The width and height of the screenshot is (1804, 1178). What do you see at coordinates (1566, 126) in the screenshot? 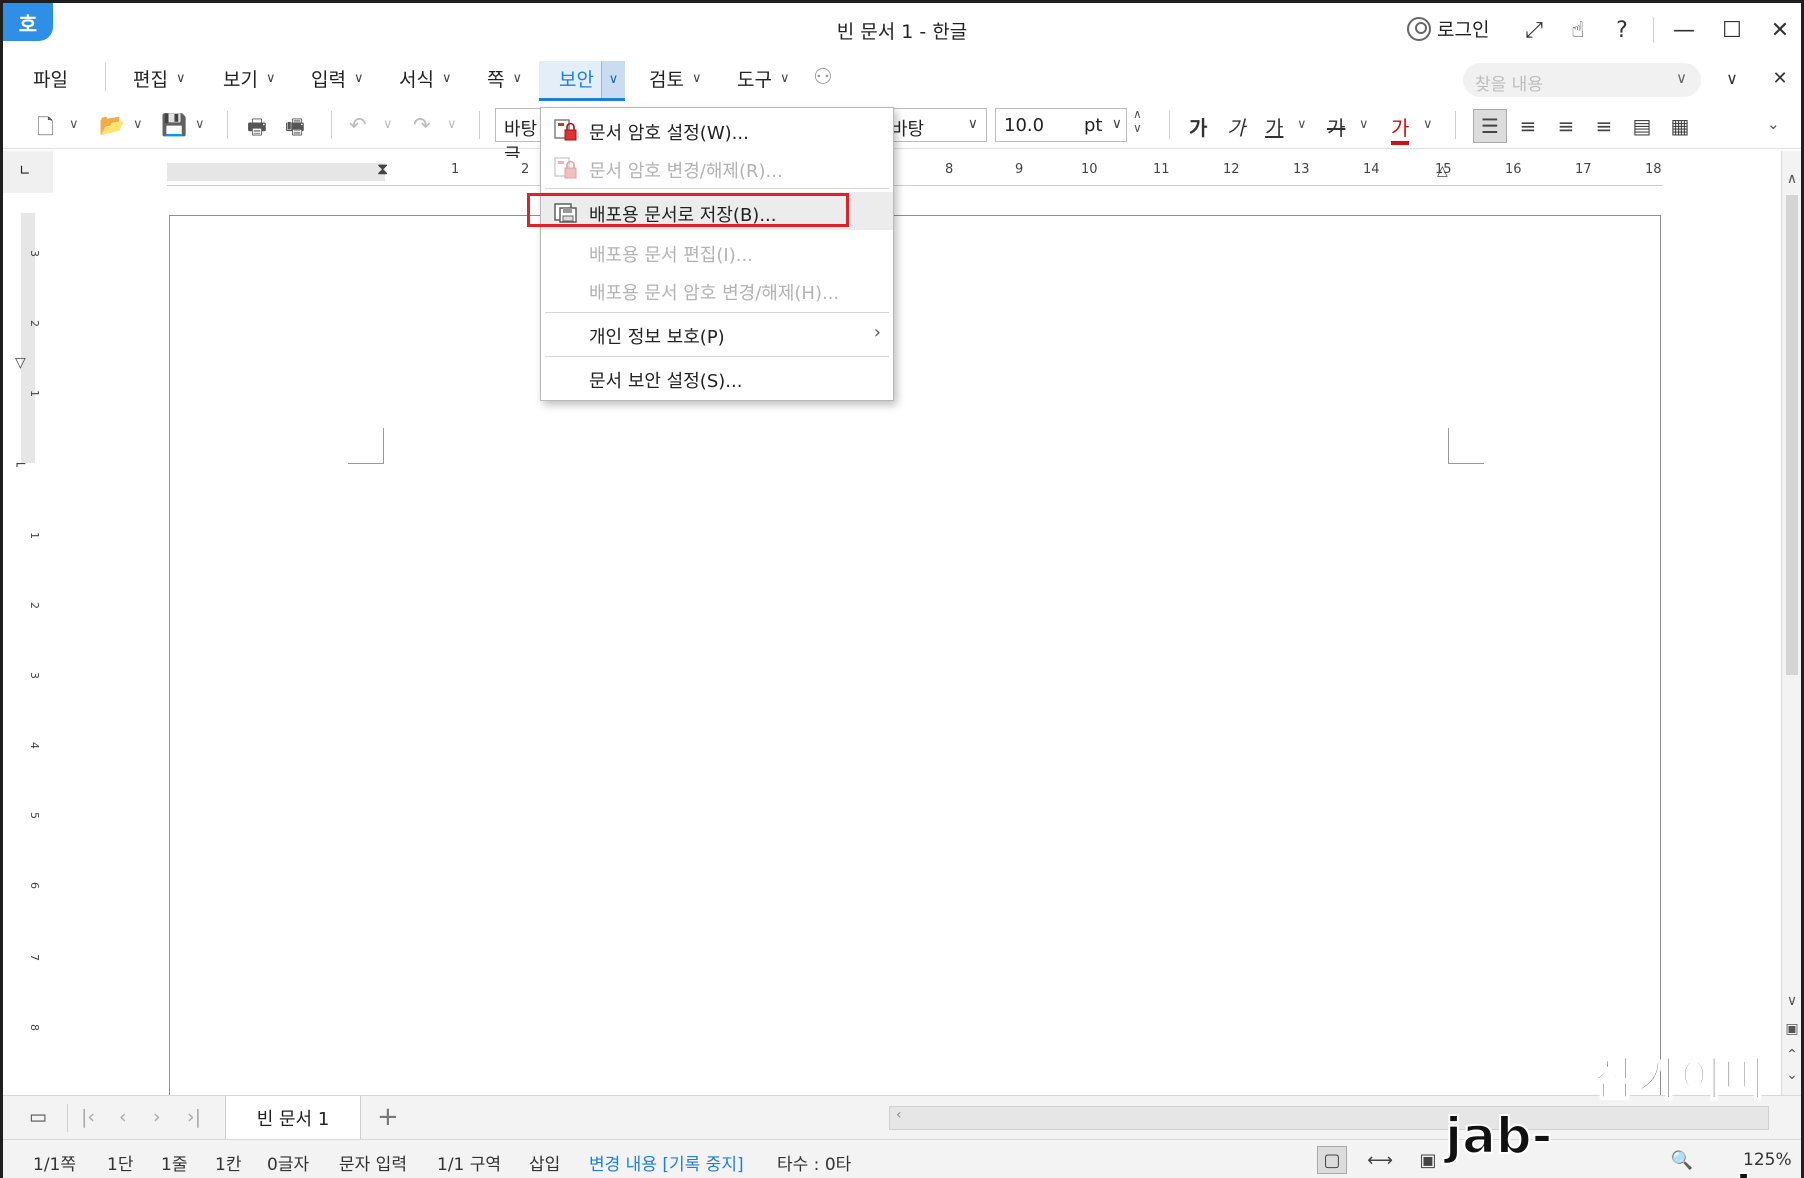
I see `align-center-icon: ≡` at bounding box center [1566, 126].